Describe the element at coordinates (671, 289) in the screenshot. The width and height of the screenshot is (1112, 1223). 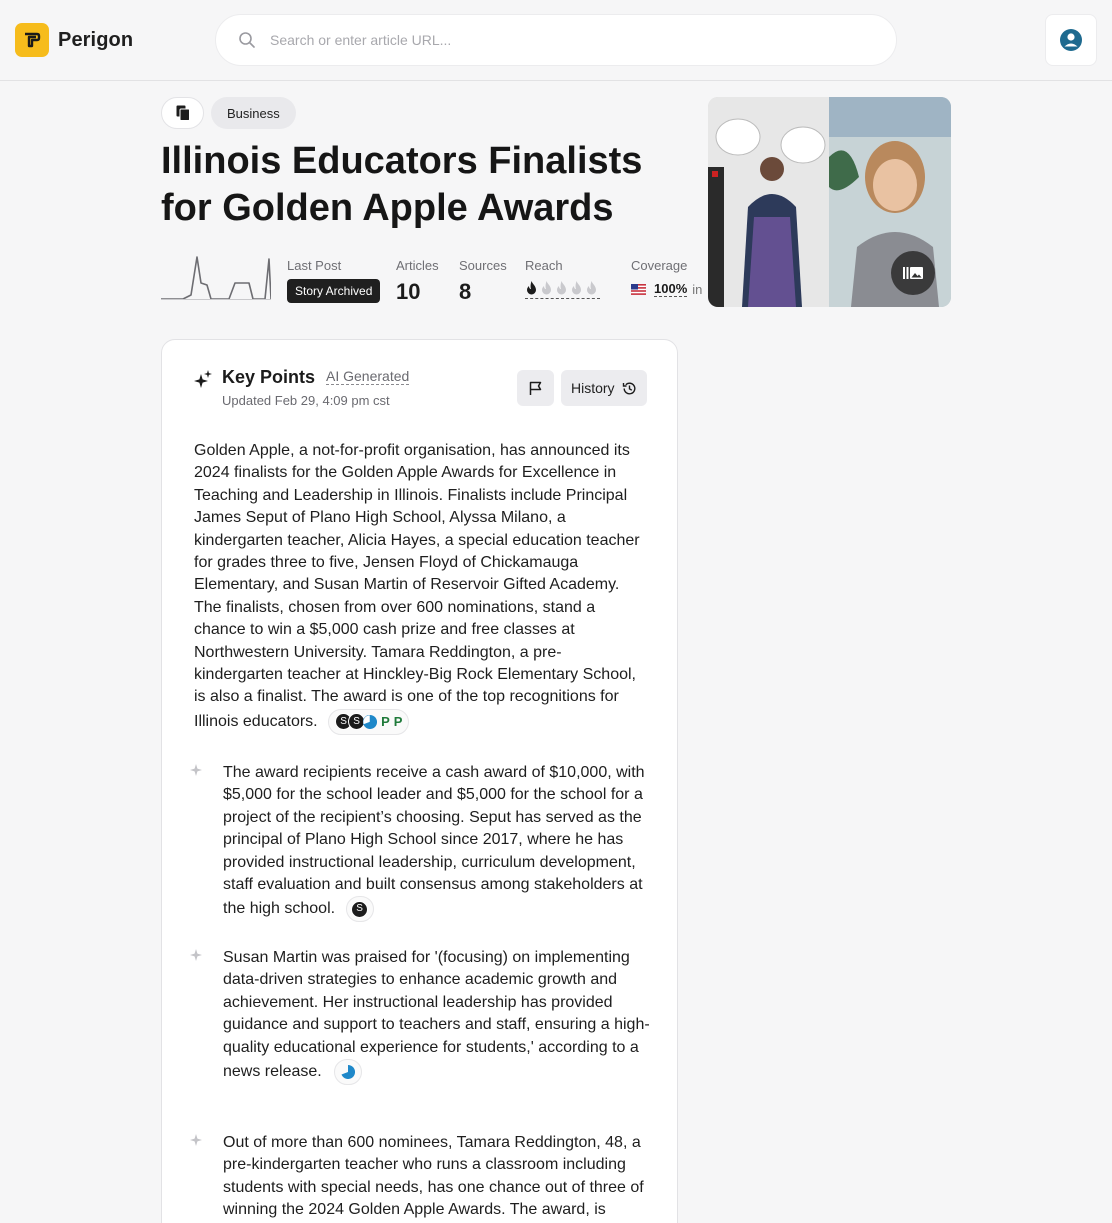
I see `coverage-percent: 100%` at that location.